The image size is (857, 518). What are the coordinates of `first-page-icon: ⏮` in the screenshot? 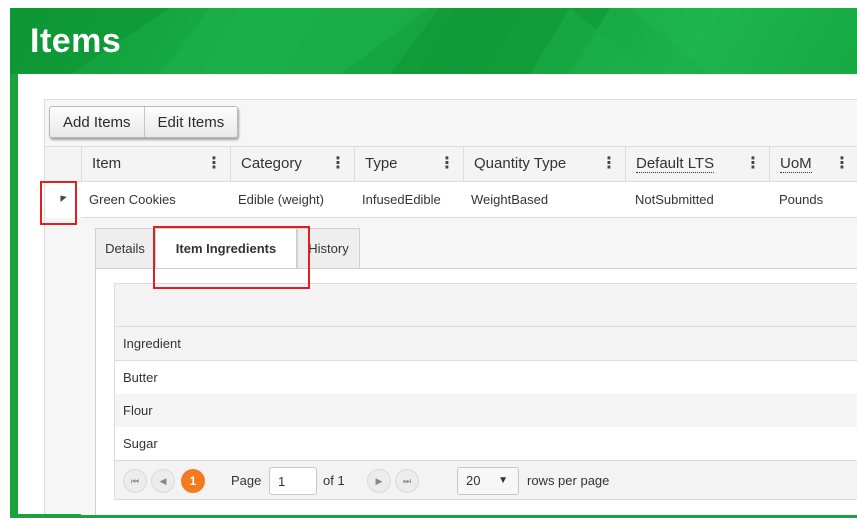 It's located at (135, 481).